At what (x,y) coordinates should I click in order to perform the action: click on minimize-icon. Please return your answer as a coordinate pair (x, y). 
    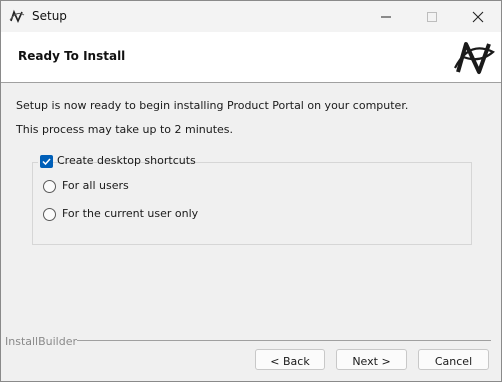
    Looking at the image, I should click on (386, 17).